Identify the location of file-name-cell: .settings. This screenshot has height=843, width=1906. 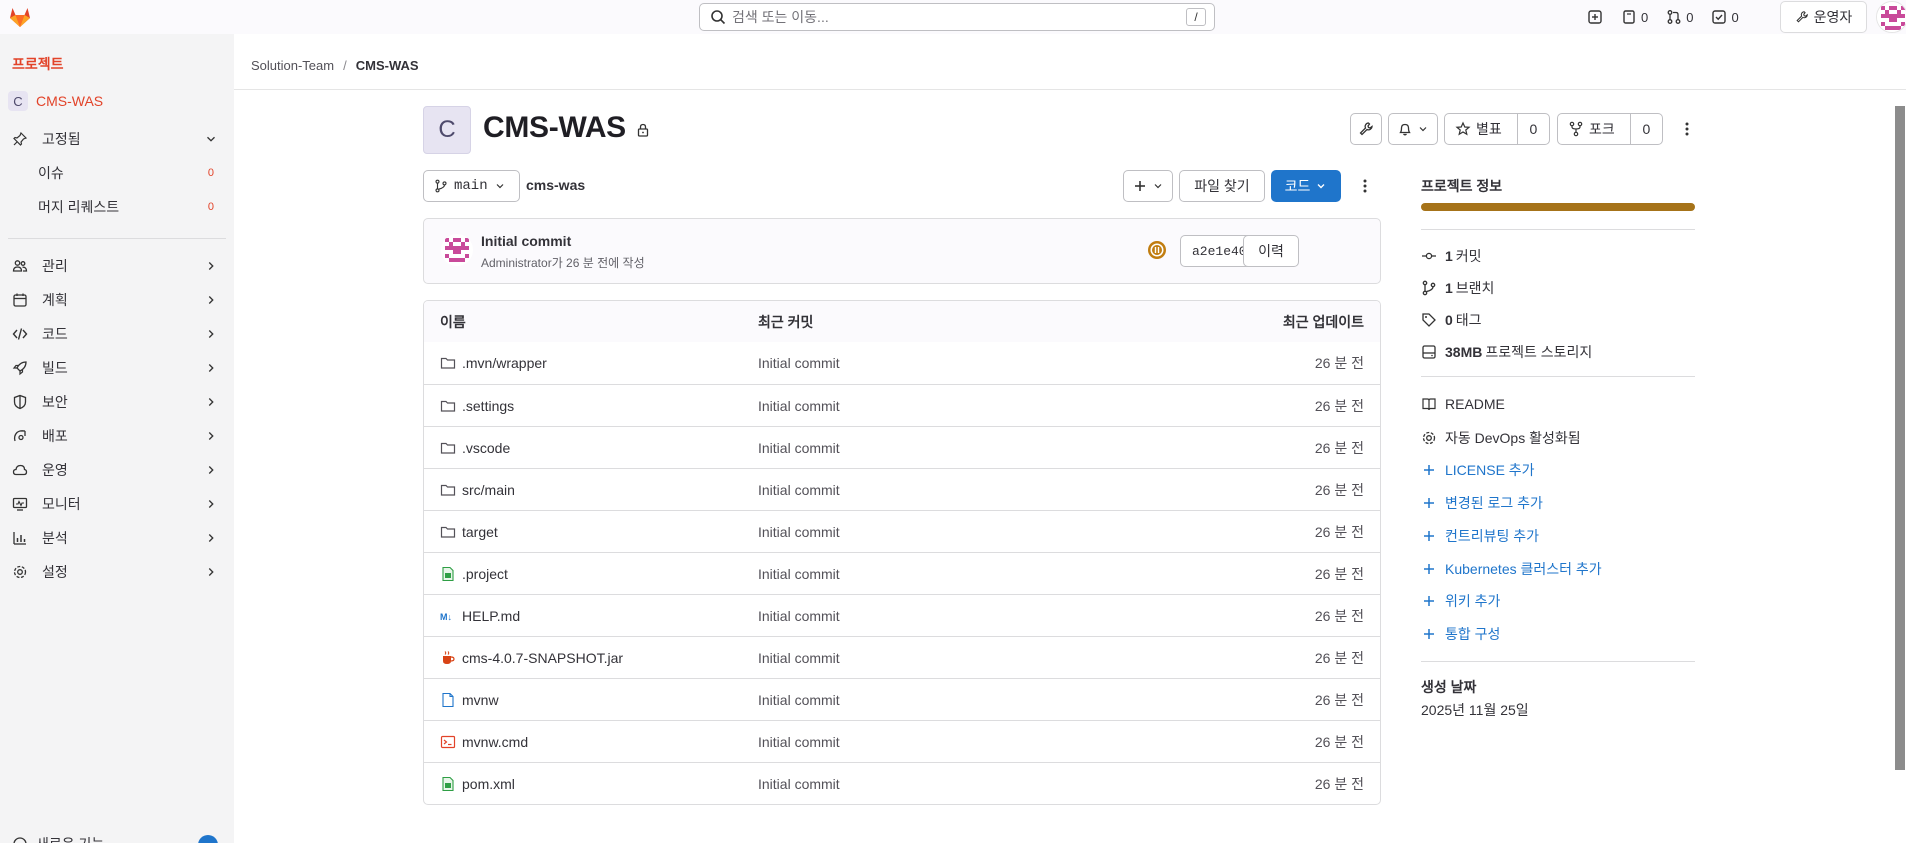
(477, 406).